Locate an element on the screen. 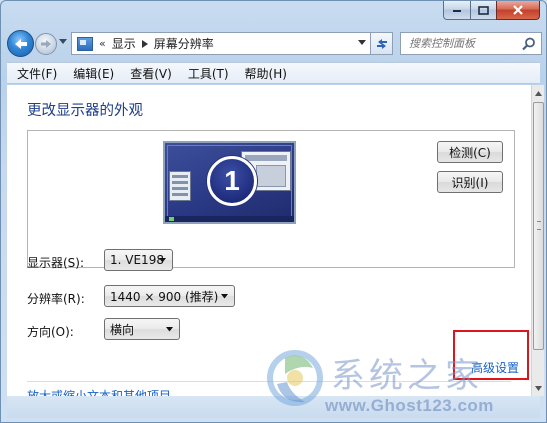 The height and width of the screenshot is (423, 547). back-button is located at coordinates (20, 43).